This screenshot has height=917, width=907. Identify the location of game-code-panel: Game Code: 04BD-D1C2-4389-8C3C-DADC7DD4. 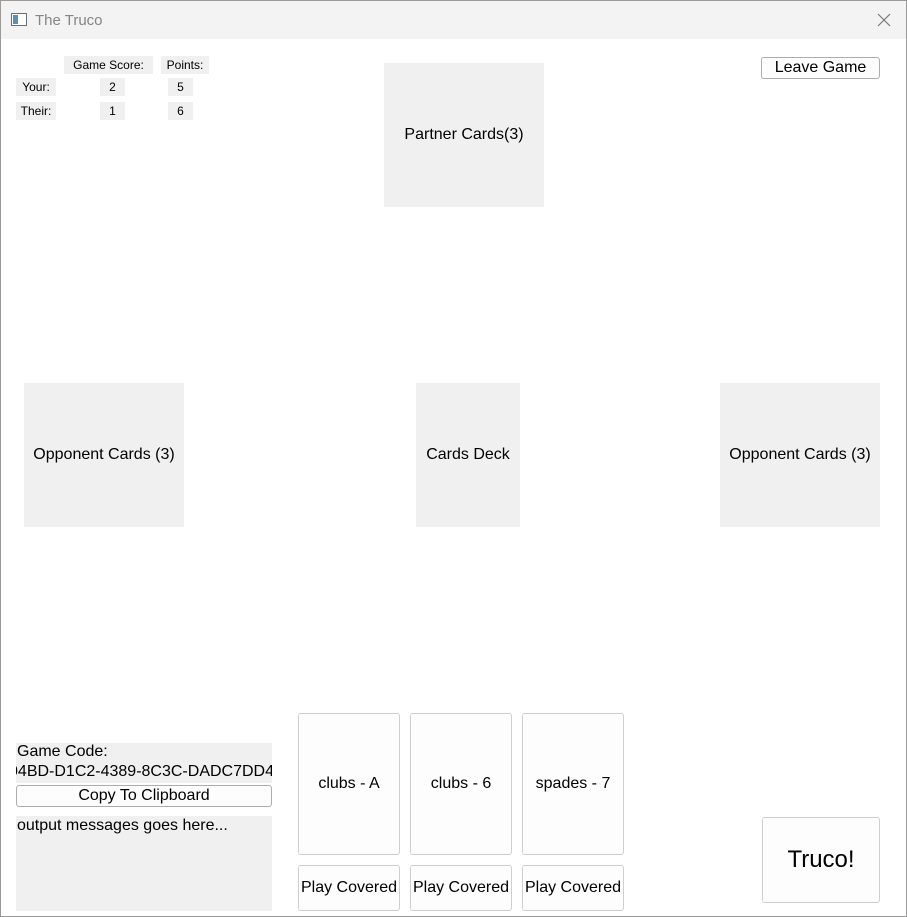
(144, 763).